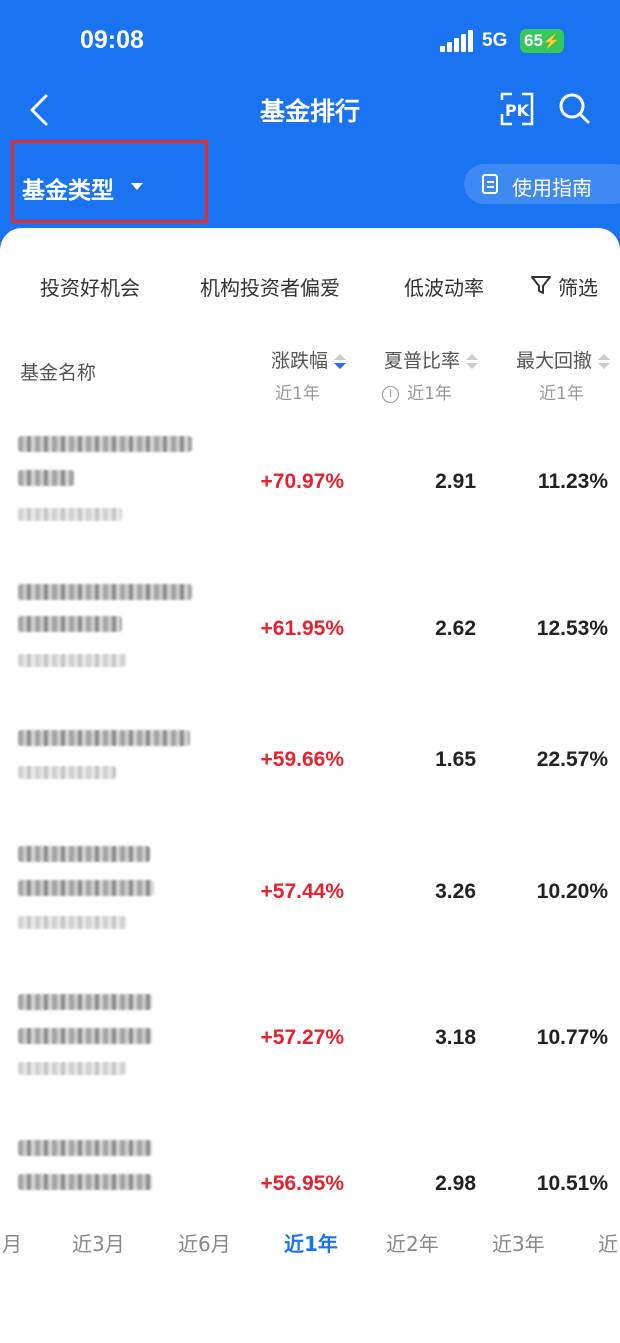  Describe the element at coordinates (553, 361) in the screenshot. I see `header-drawdown-label: 最大回撤` at that location.